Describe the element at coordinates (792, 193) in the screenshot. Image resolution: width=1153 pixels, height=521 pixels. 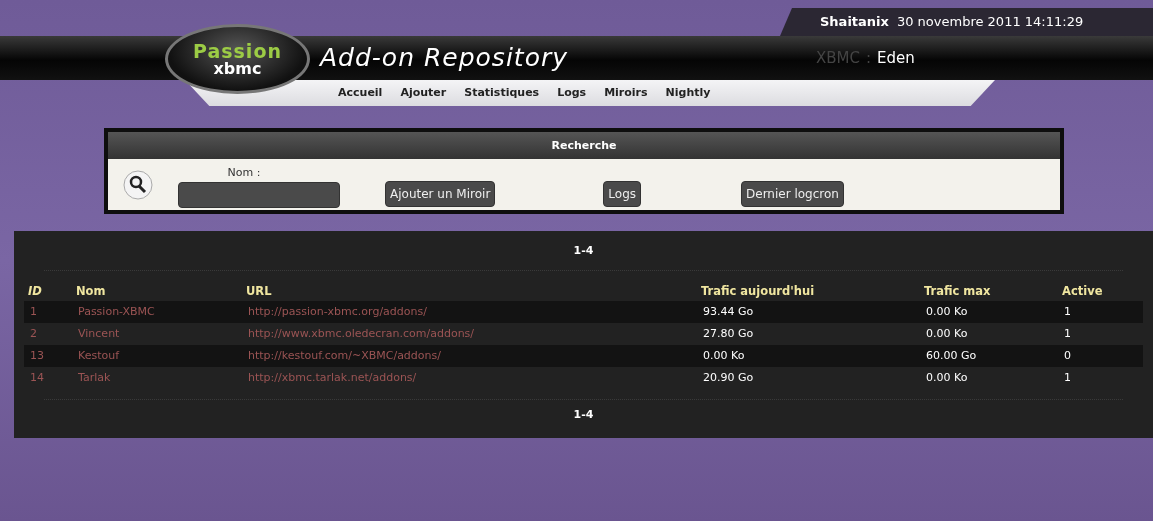
I see `action-button: Dernier logcron` at that location.